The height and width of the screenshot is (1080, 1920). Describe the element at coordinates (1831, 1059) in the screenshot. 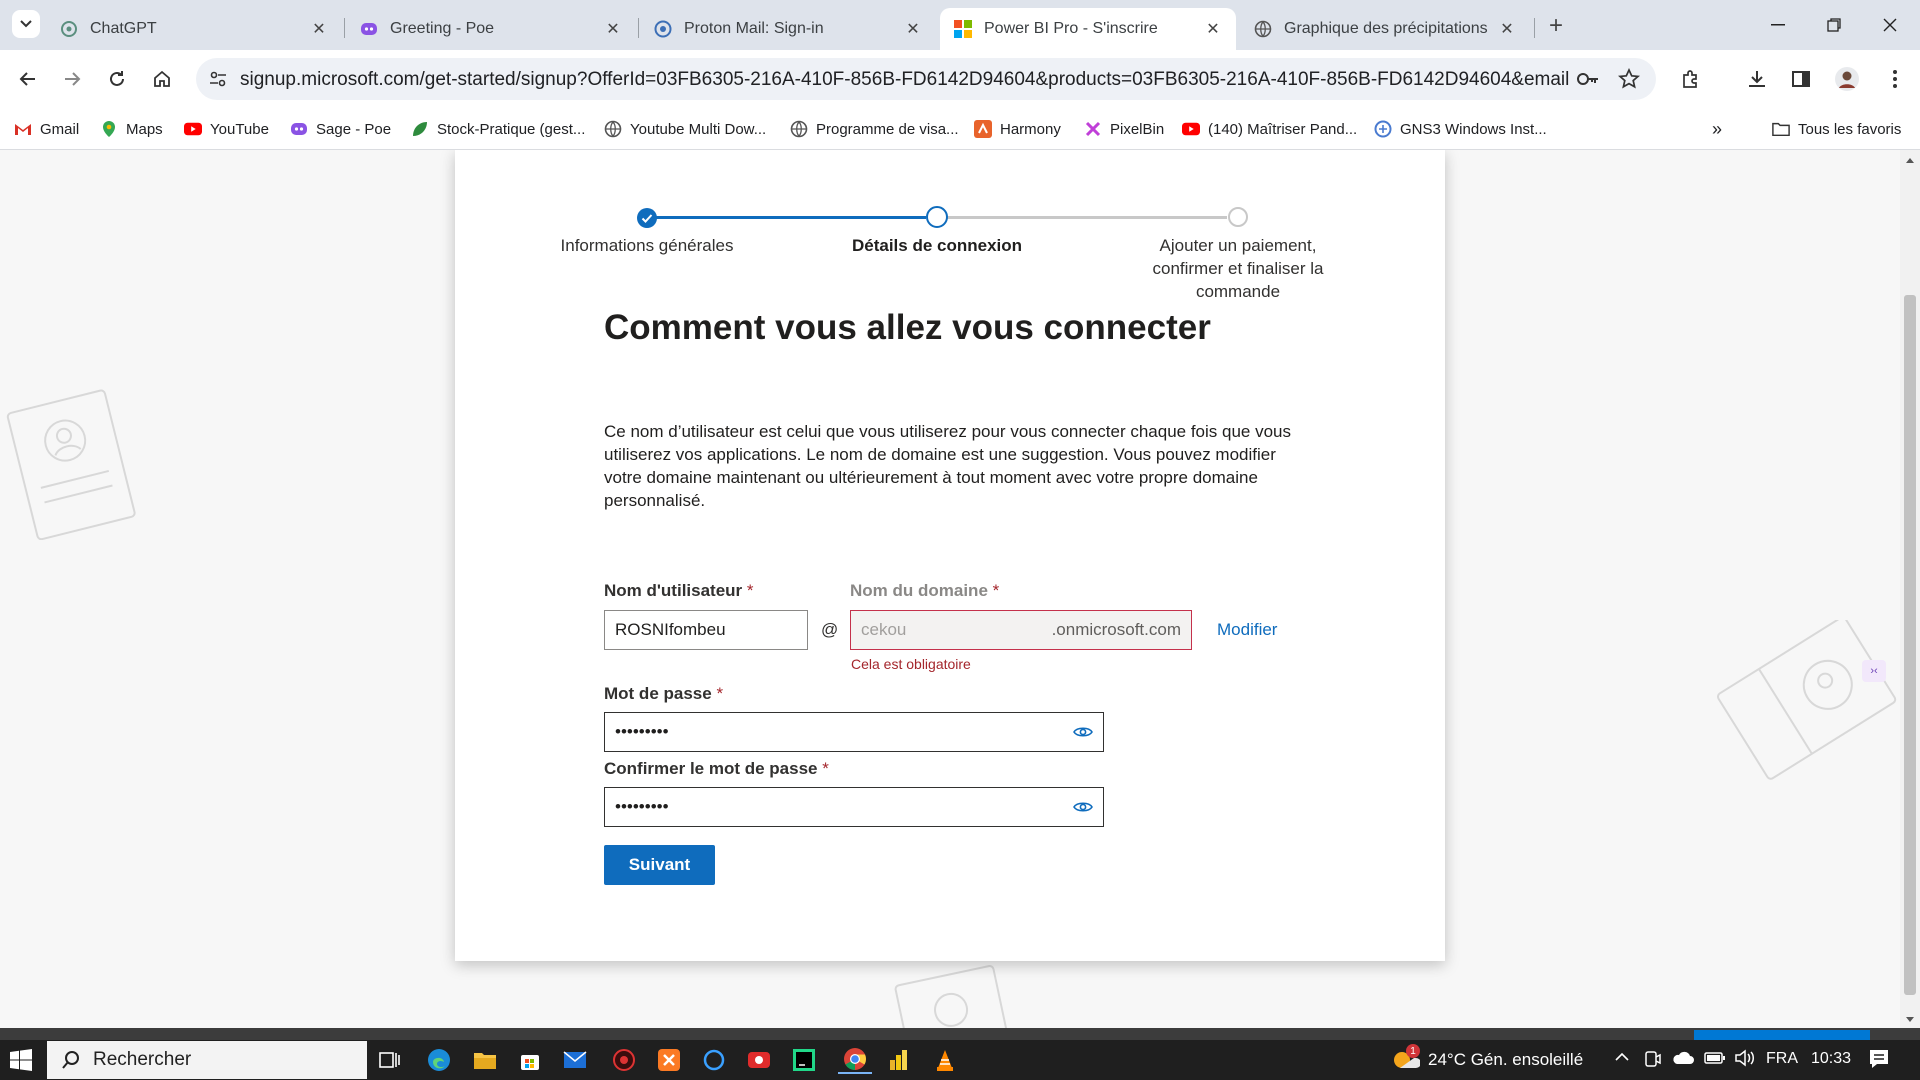

I see `clock: 10:33` at that location.